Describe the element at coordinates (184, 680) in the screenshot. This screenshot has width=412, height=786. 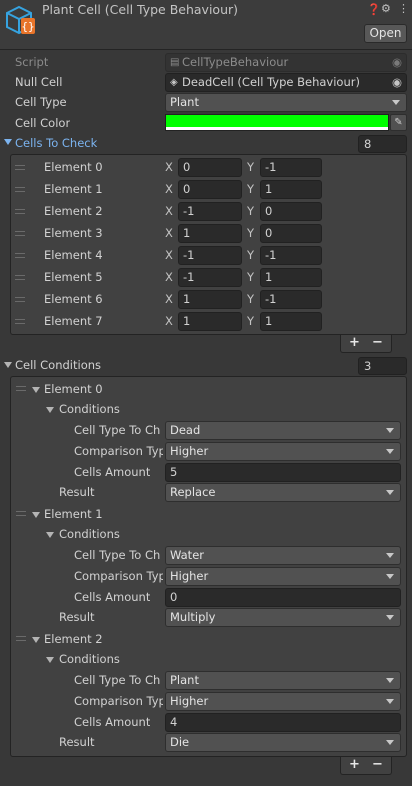
I see `dropdown-value: Plant` at that location.